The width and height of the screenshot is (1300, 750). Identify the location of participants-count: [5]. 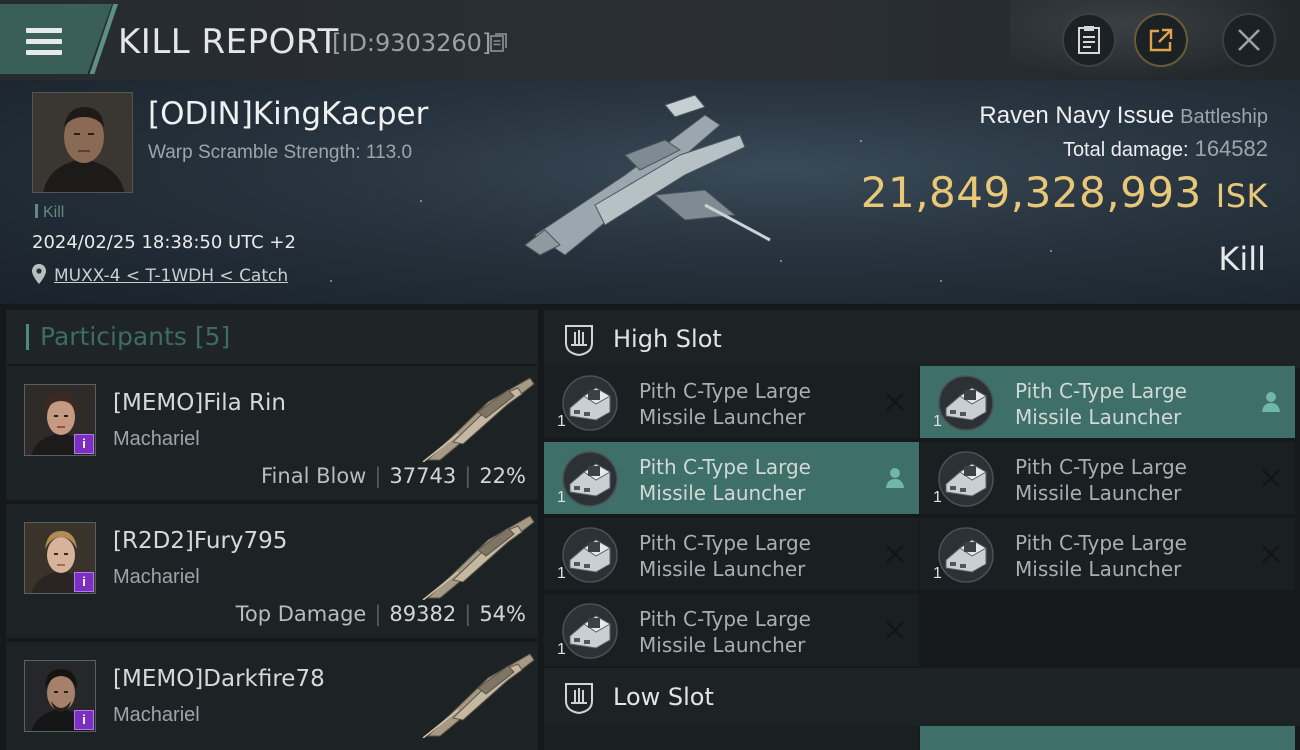
(212, 336).